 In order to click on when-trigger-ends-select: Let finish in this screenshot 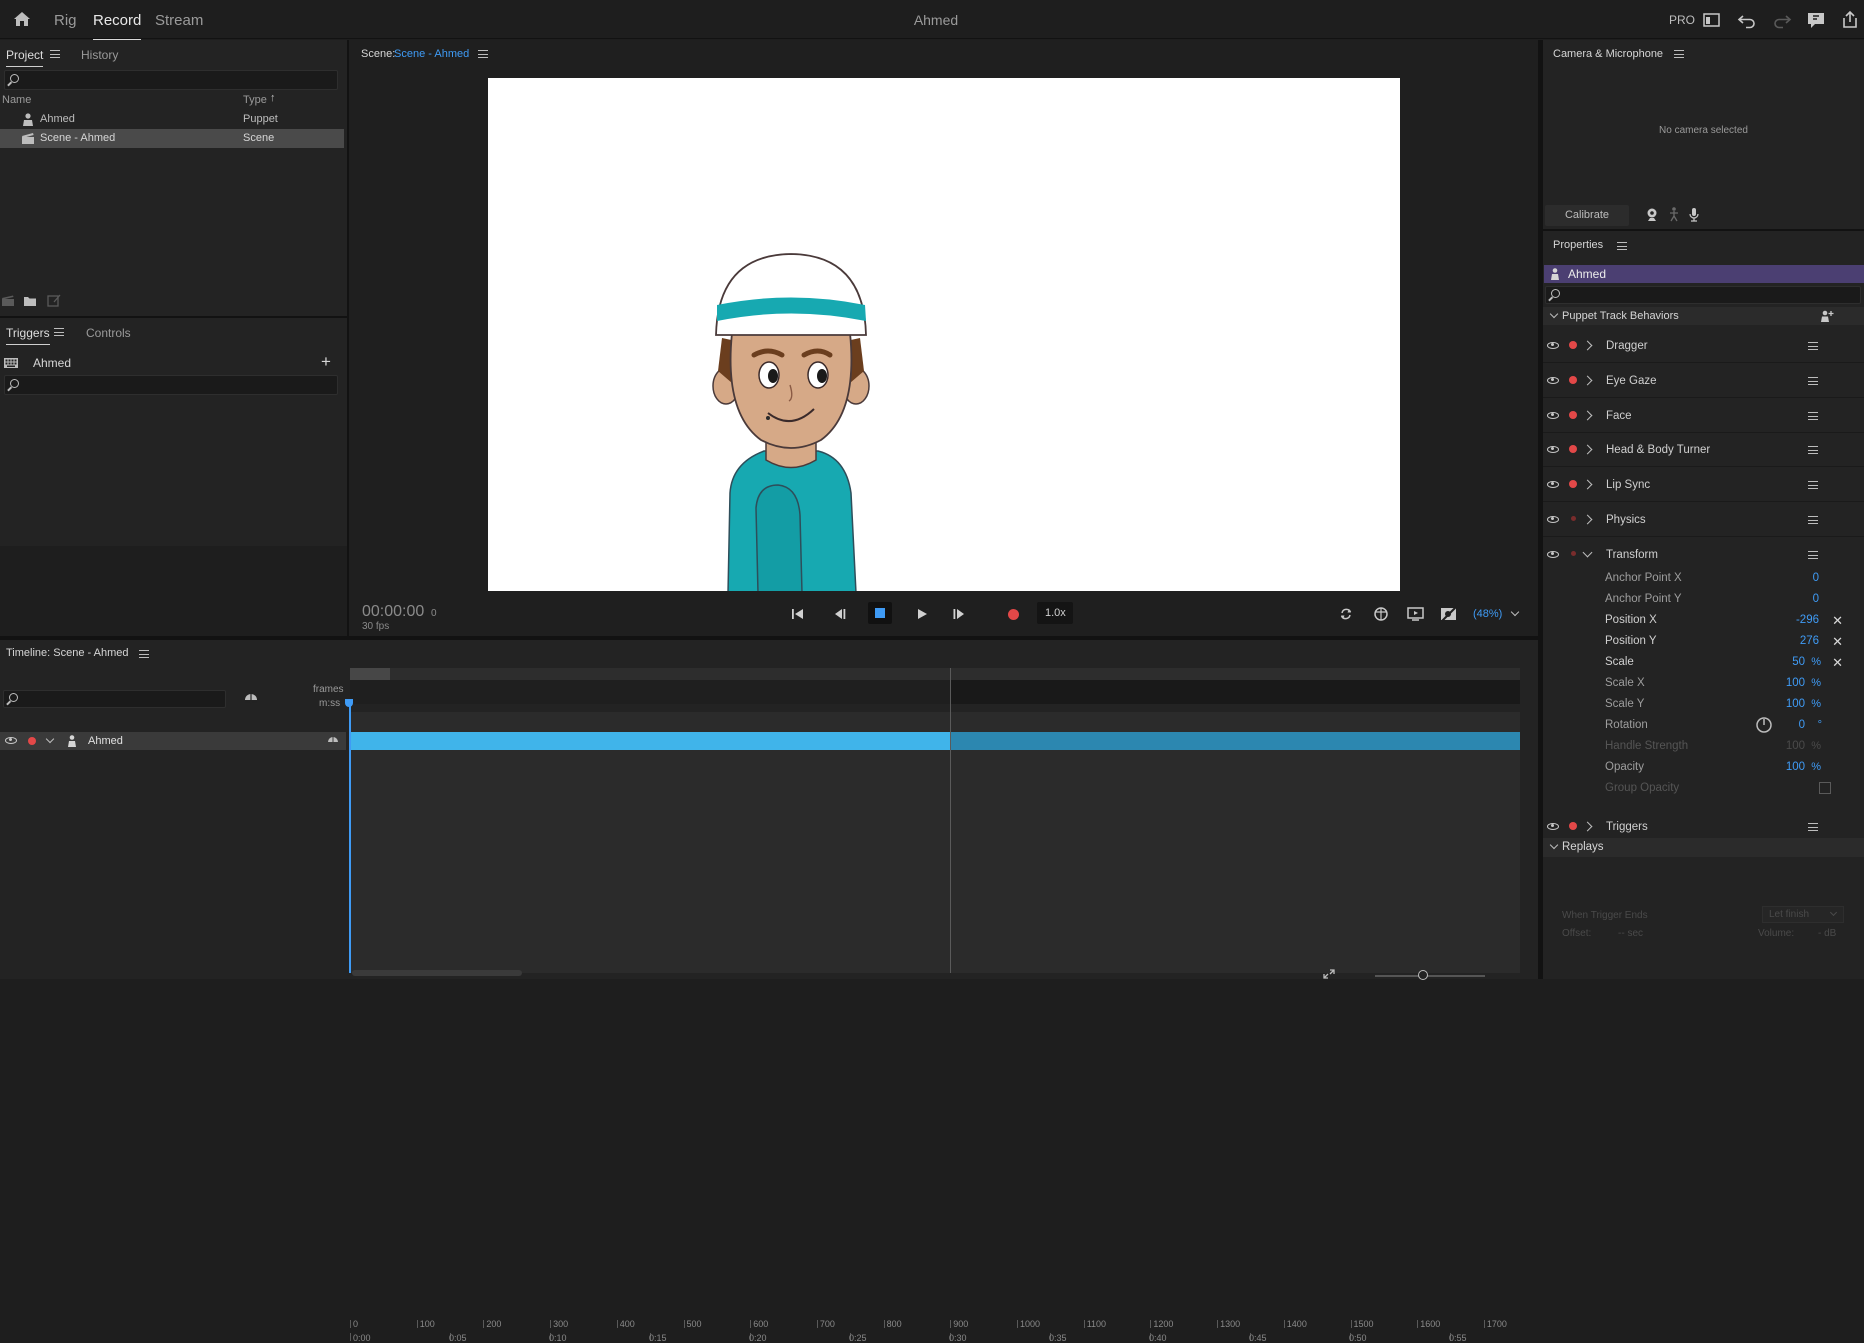, I will do `click(1803, 914)`.